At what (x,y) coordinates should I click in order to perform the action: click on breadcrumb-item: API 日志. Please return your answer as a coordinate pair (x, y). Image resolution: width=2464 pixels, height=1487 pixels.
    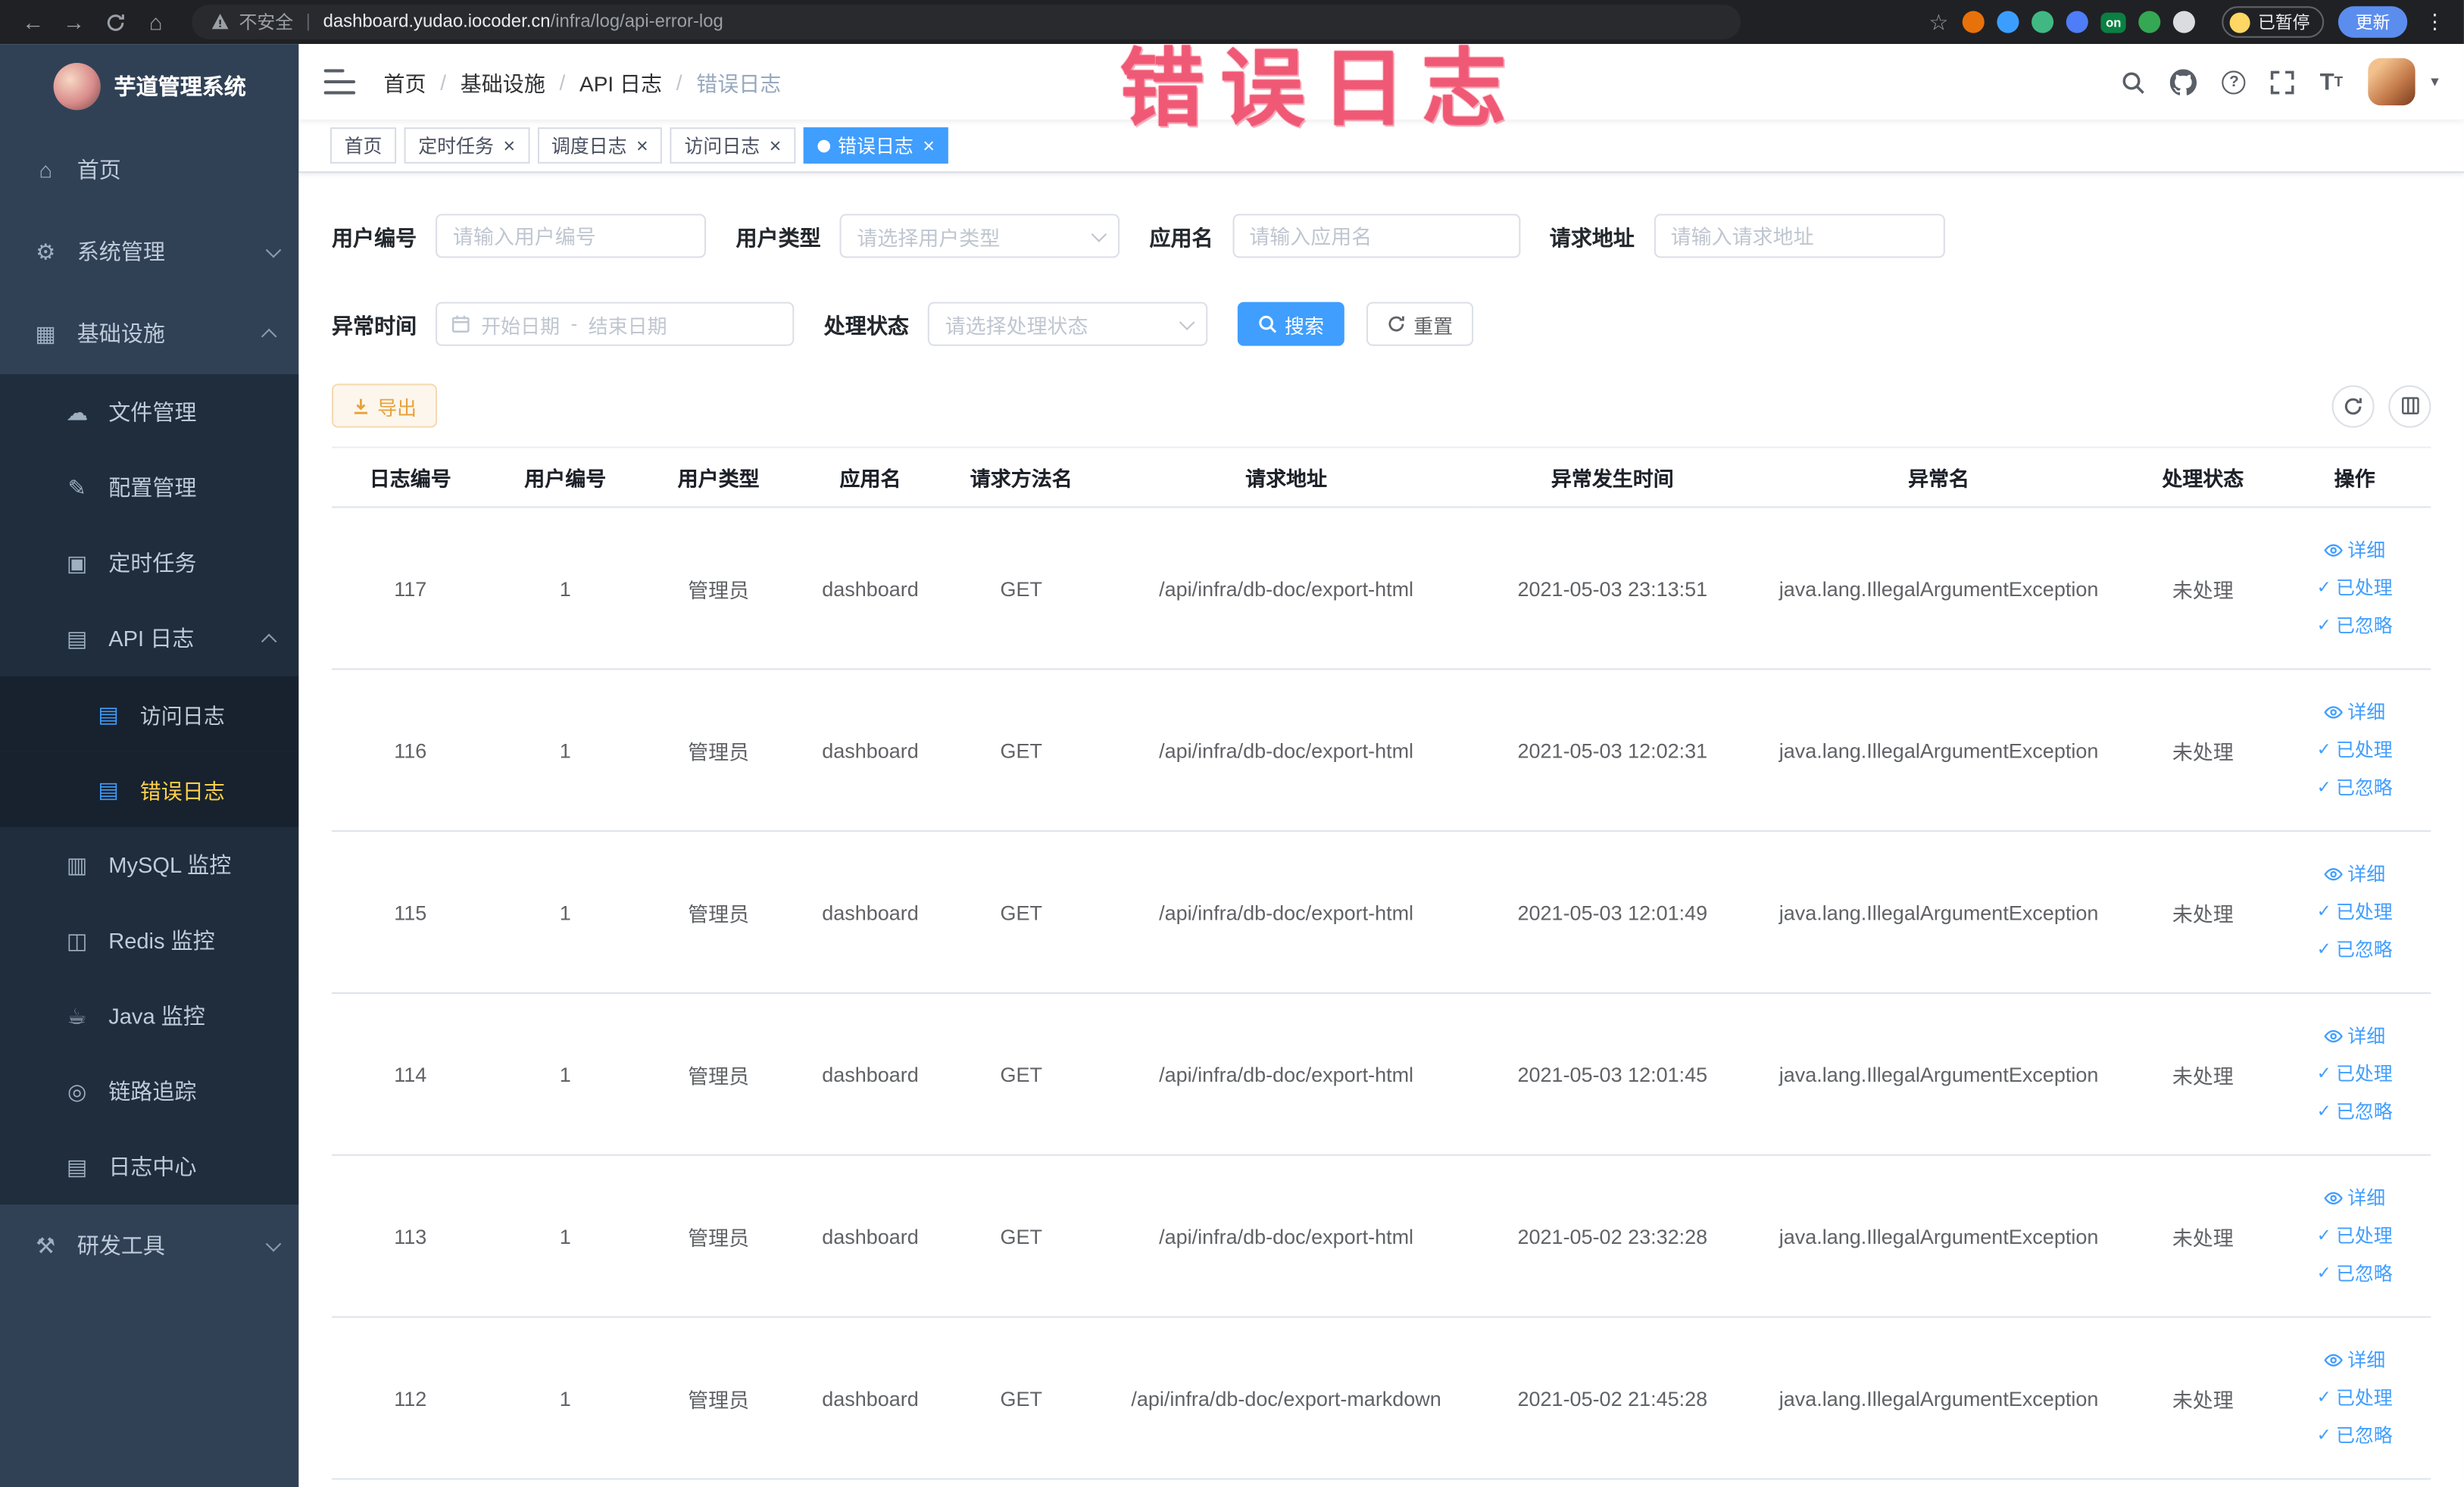
    Looking at the image, I should click on (620, 82).